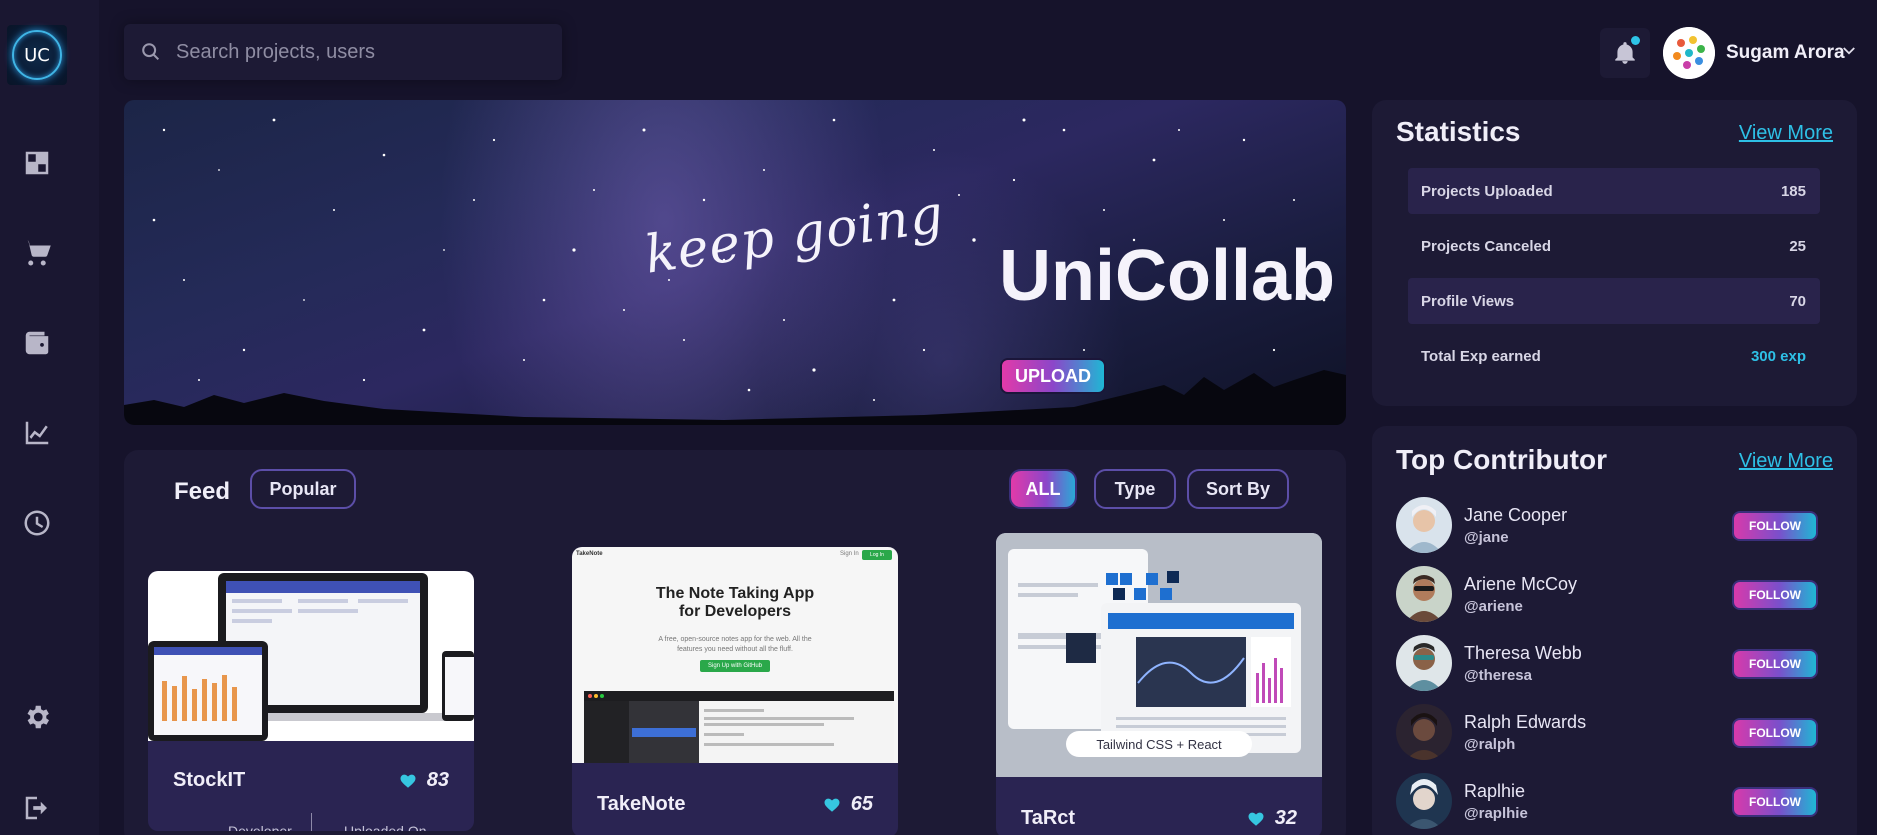  What do you see at coordinates (1523, 653) in the screenshot?
I see `contributor-name: Theresa Webb` at bounding box center [1523, 653].